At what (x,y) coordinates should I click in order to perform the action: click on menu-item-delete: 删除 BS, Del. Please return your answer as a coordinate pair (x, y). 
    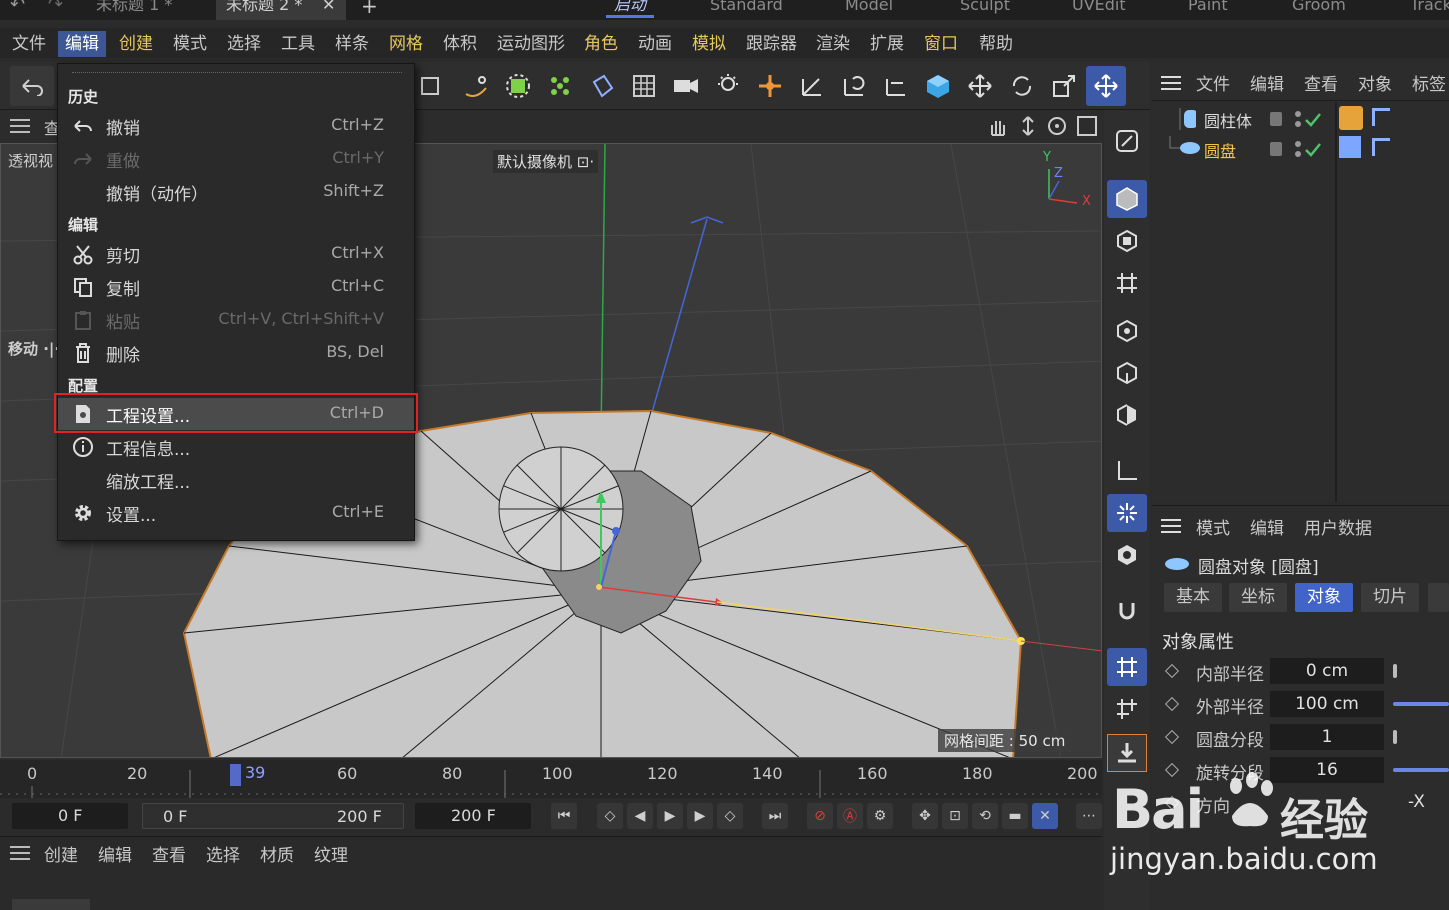
    Looking at the image, I should click on (236, 353).